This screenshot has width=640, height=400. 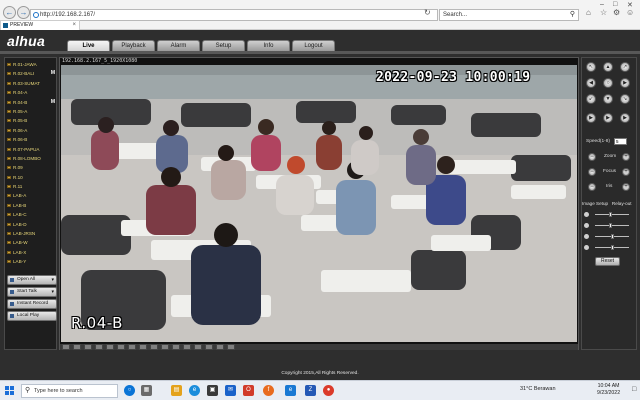 What do you see at coordinates (31, 252) in the screenshot?
I see `channel-item: LAB-X` at bounding box center [31, 252].